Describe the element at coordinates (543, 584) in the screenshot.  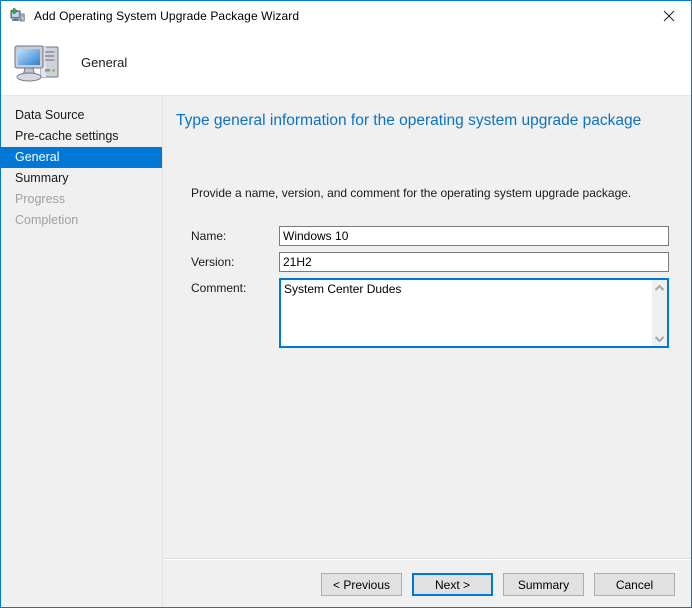
I see `summary-button: Summary` at that location.